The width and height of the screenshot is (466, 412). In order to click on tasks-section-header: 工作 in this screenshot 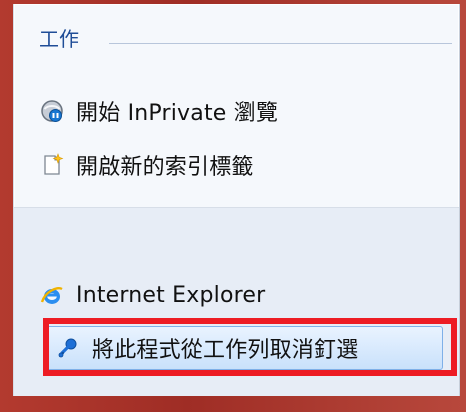, I will do `click(246, 39)`.